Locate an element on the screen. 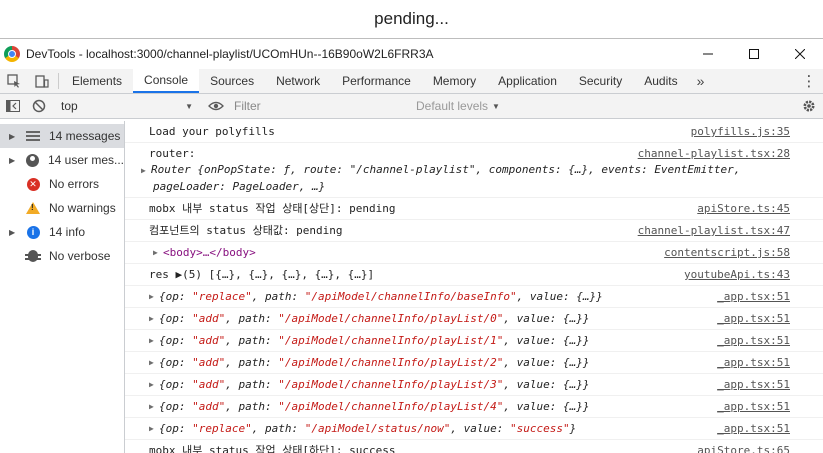 This screenshot has height=453, width=823. context-selector: top ▼ is located at coordinates (127, 106).